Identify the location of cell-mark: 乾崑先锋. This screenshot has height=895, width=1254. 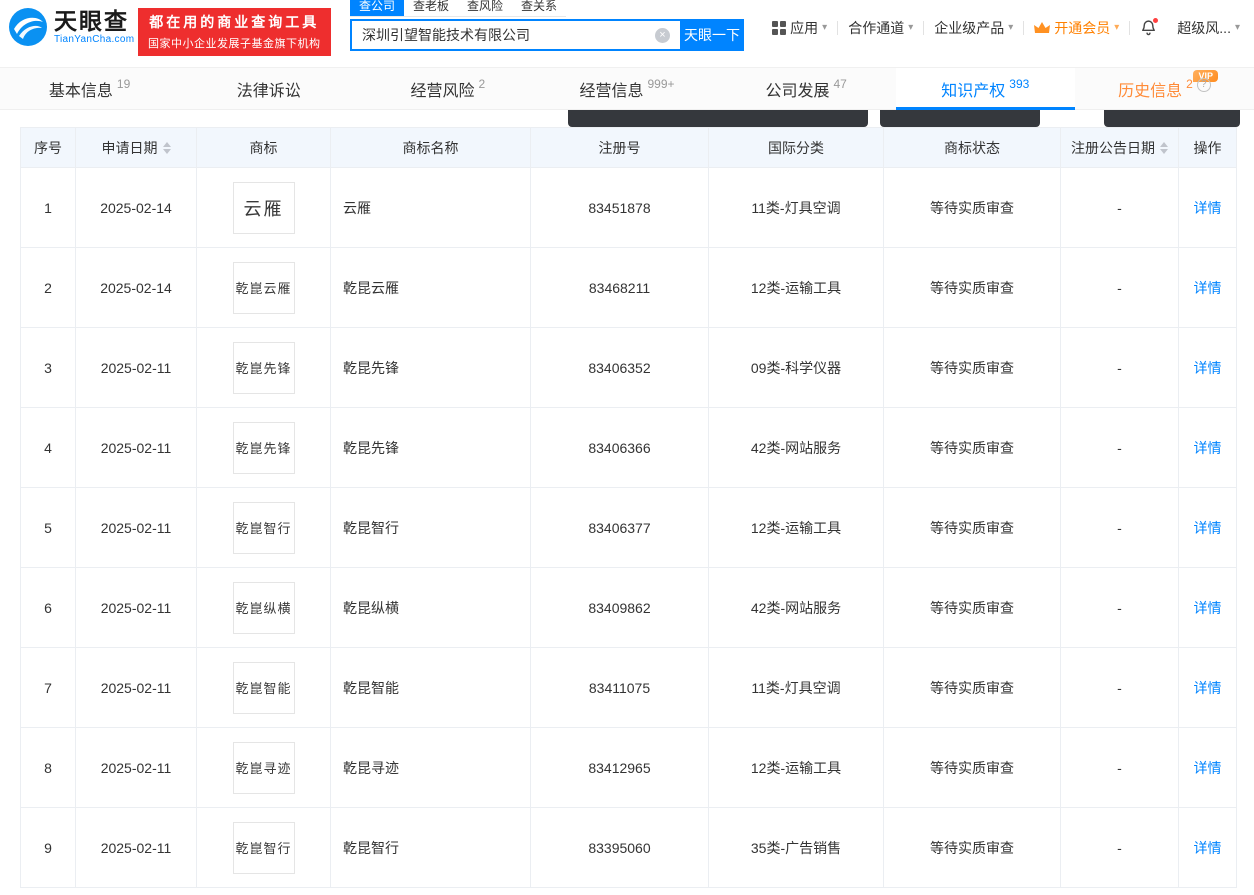
(263, 367).